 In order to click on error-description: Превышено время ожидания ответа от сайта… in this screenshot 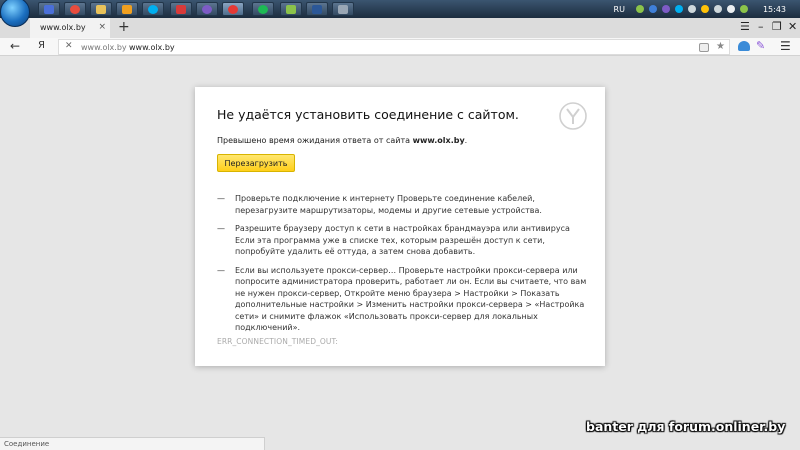, I will do `click(342, 140)`.